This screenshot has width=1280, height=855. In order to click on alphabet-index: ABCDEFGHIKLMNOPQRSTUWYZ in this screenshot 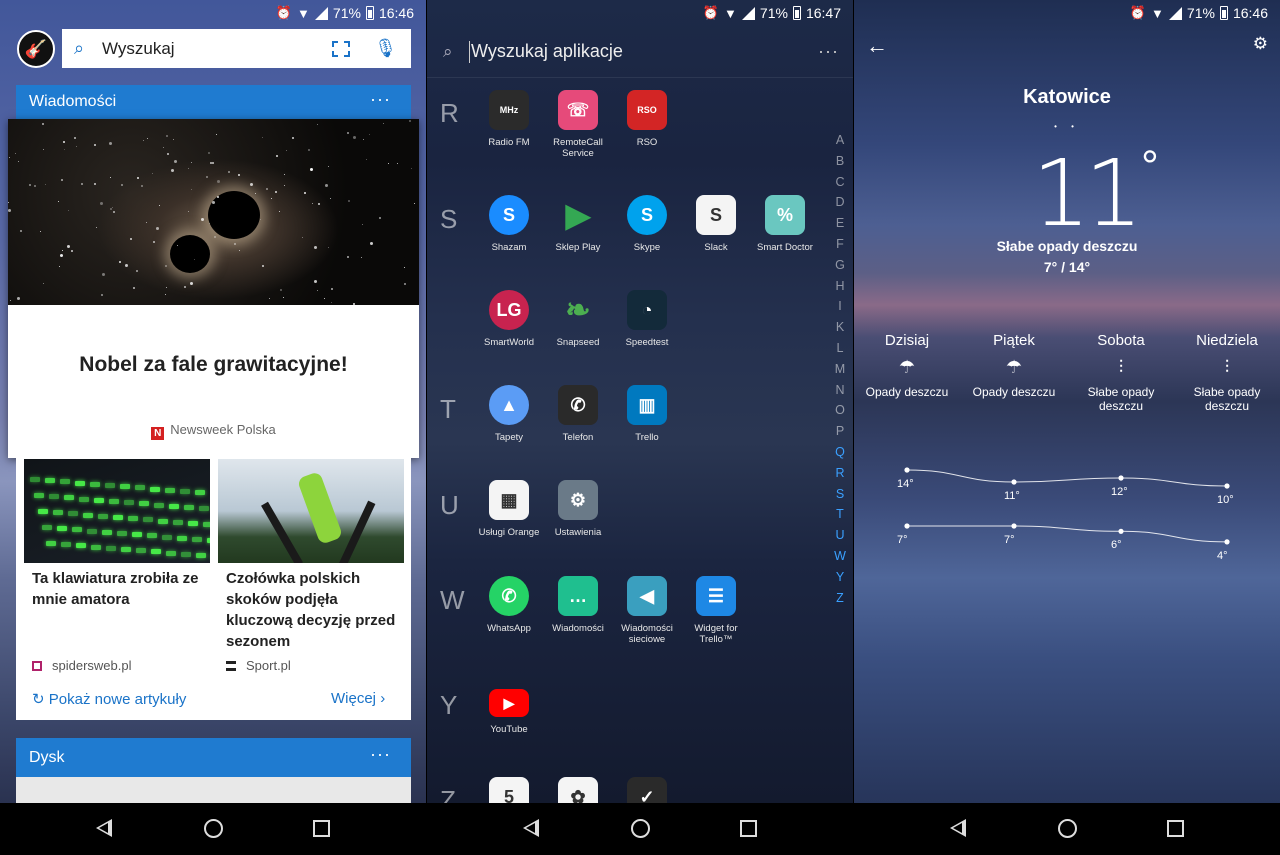, I will do `click(840, 369)`.